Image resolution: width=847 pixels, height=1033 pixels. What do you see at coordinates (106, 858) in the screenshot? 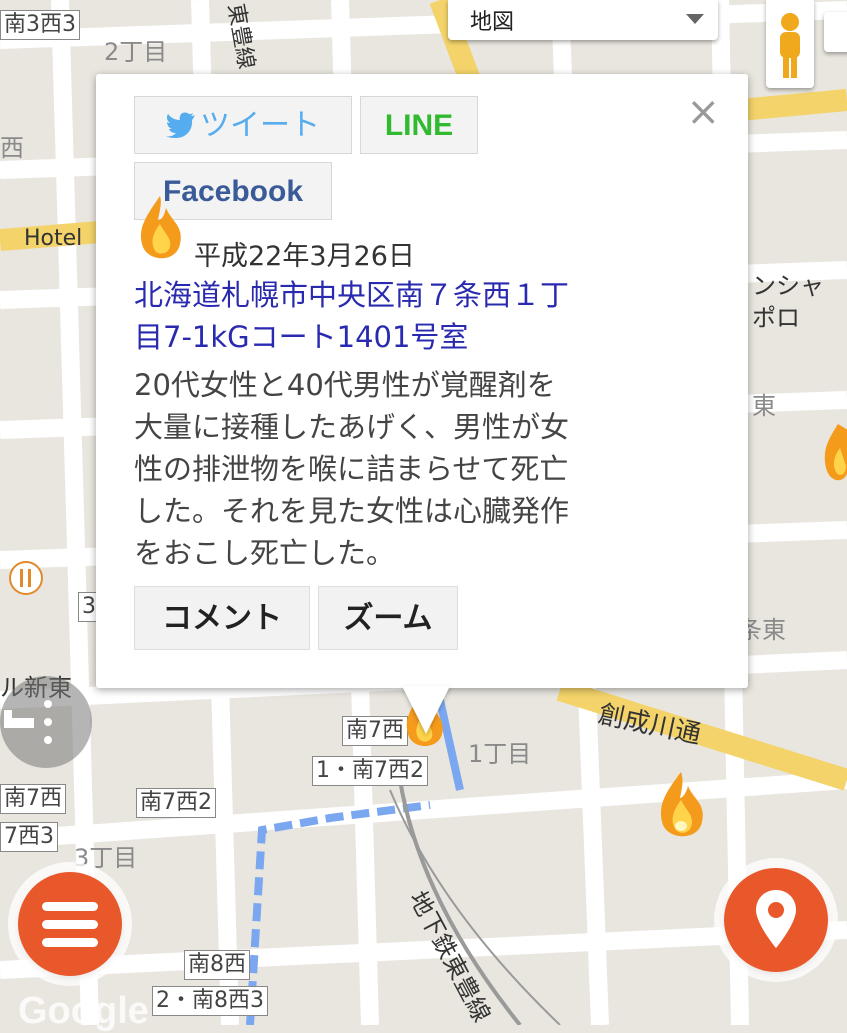
I see `area-label: 3丁目` at bounding box center [106, 858].